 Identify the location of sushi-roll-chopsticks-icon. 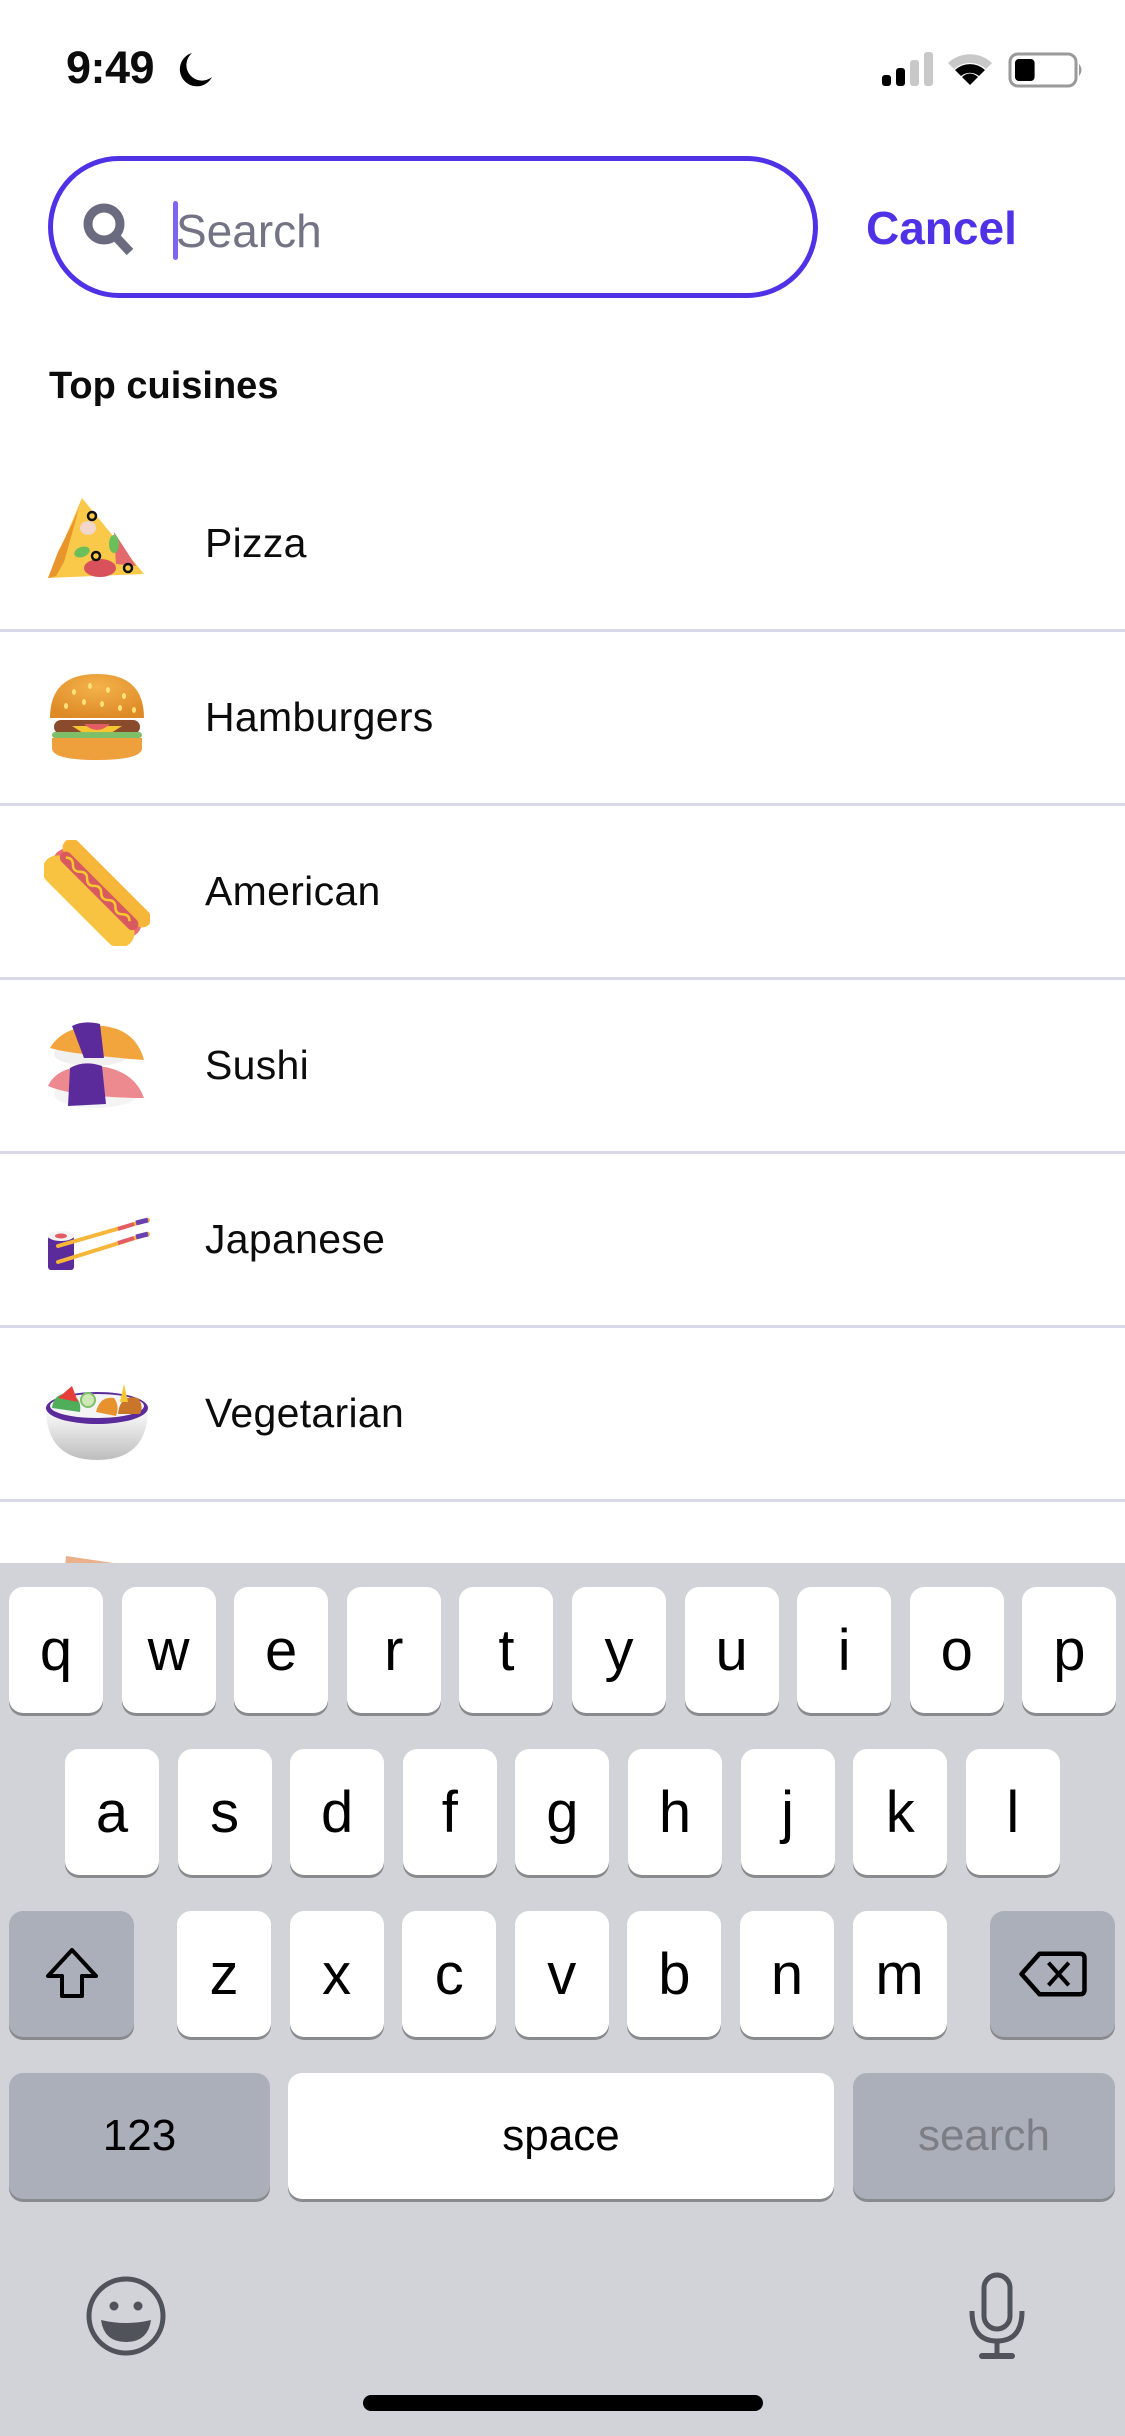
(99, 1243).